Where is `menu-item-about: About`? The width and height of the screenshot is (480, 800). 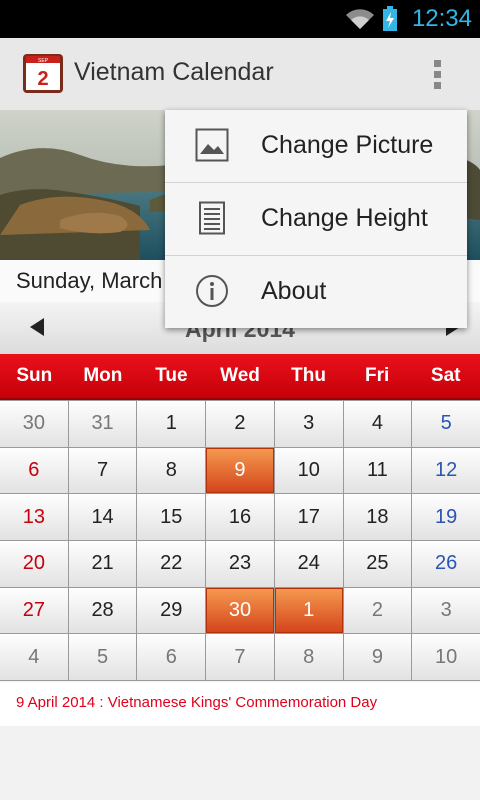 menu-item-about: About is located at coordinates (316, 292).